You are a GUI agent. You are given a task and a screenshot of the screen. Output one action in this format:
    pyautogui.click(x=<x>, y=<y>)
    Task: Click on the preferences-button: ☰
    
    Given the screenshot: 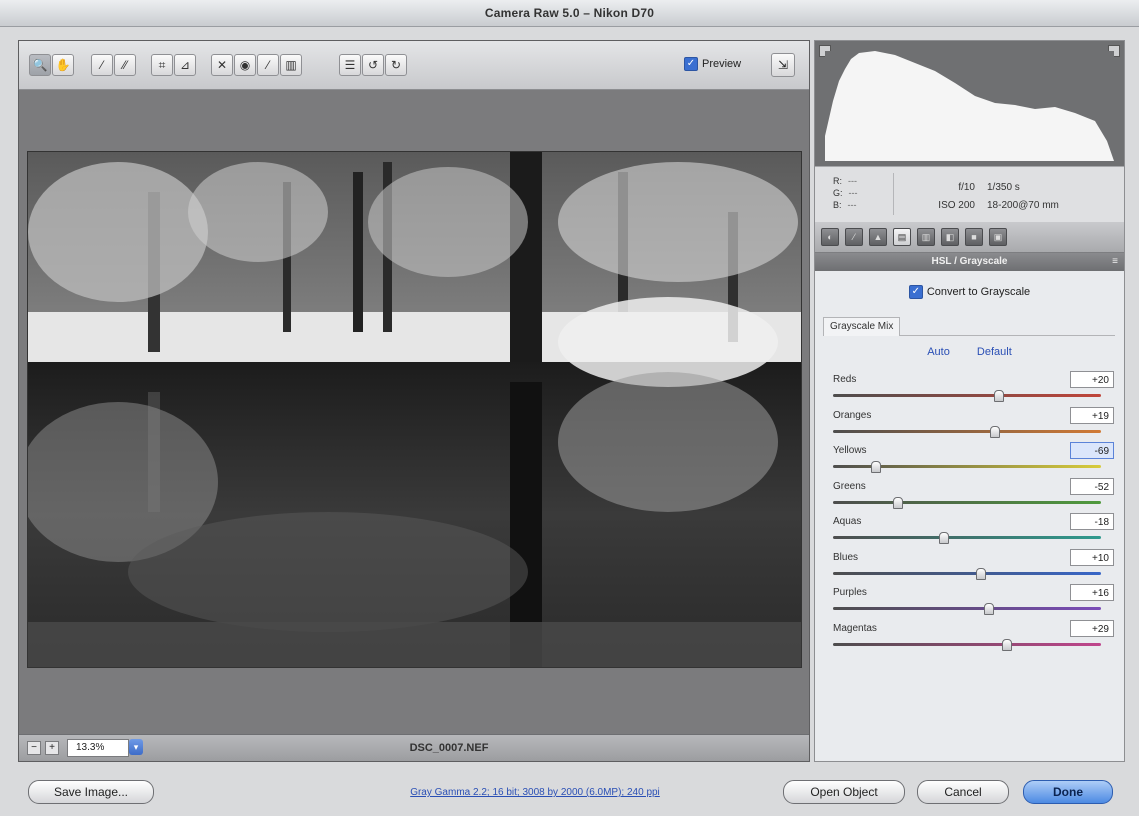 What is the action you would take?
    pyautogui.click(x=350, y=65)
    